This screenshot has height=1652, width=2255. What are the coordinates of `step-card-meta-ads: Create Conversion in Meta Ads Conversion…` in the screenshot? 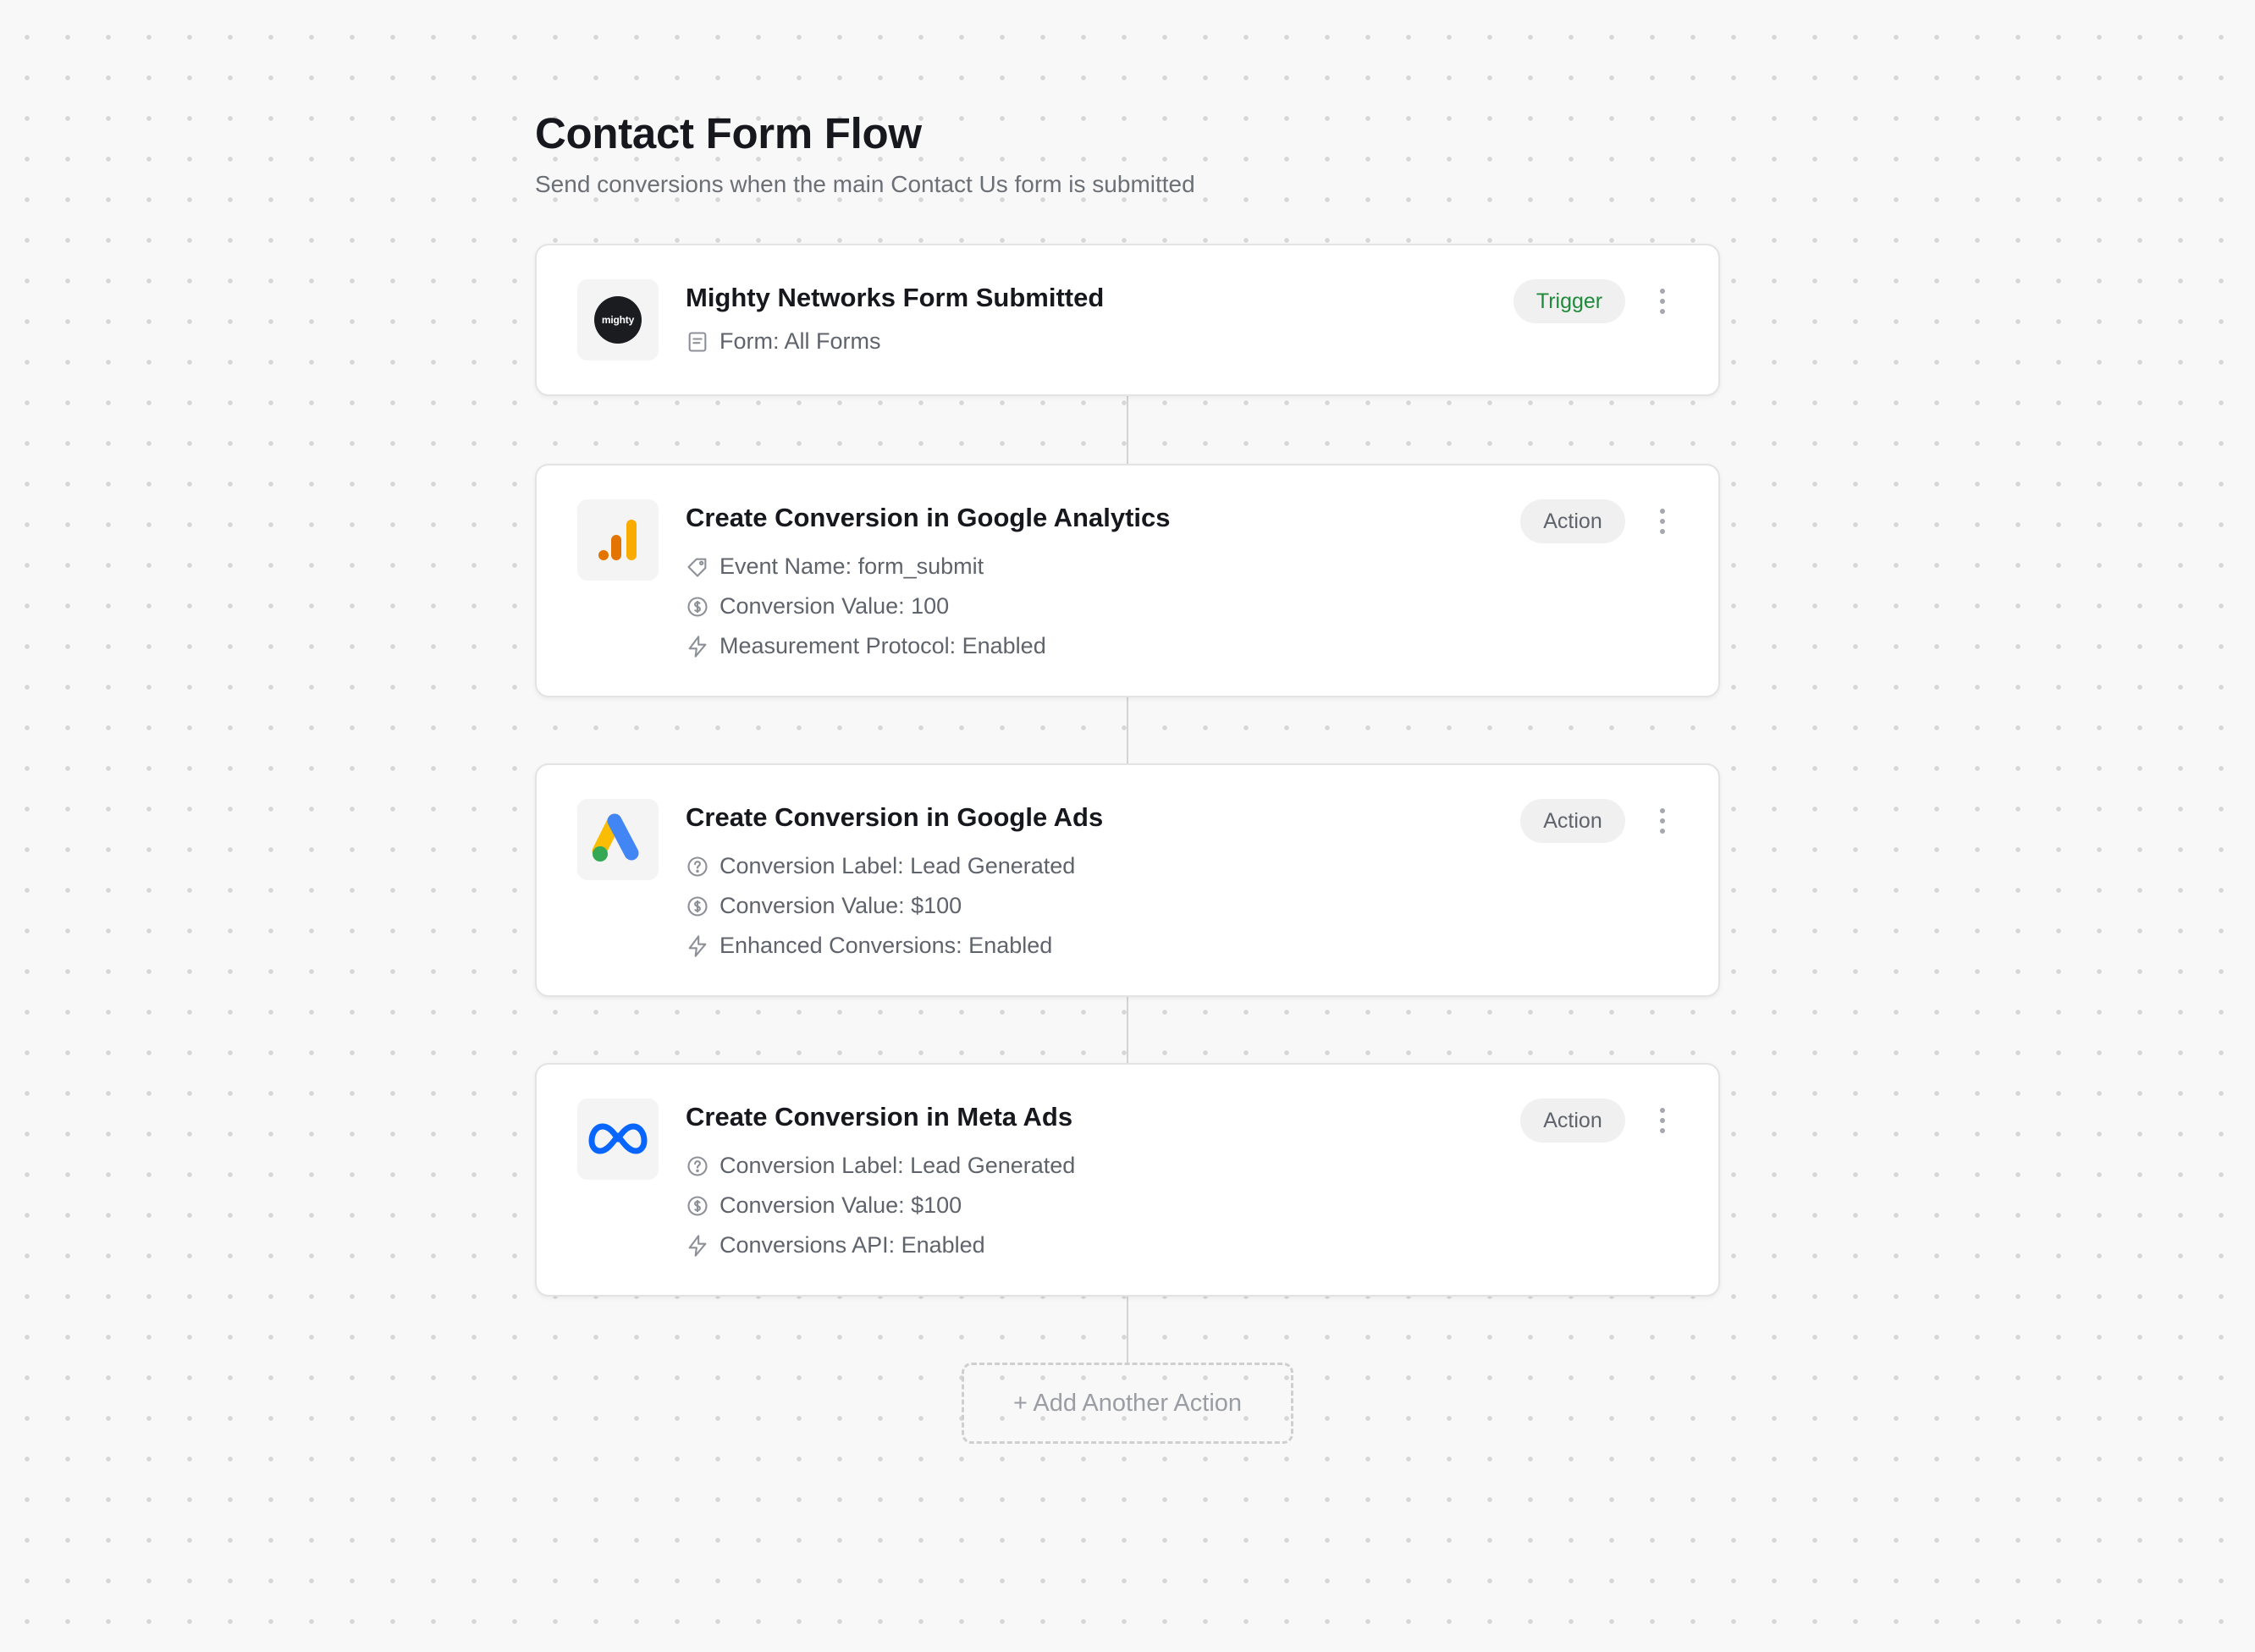 It's located at (1127, 1180).